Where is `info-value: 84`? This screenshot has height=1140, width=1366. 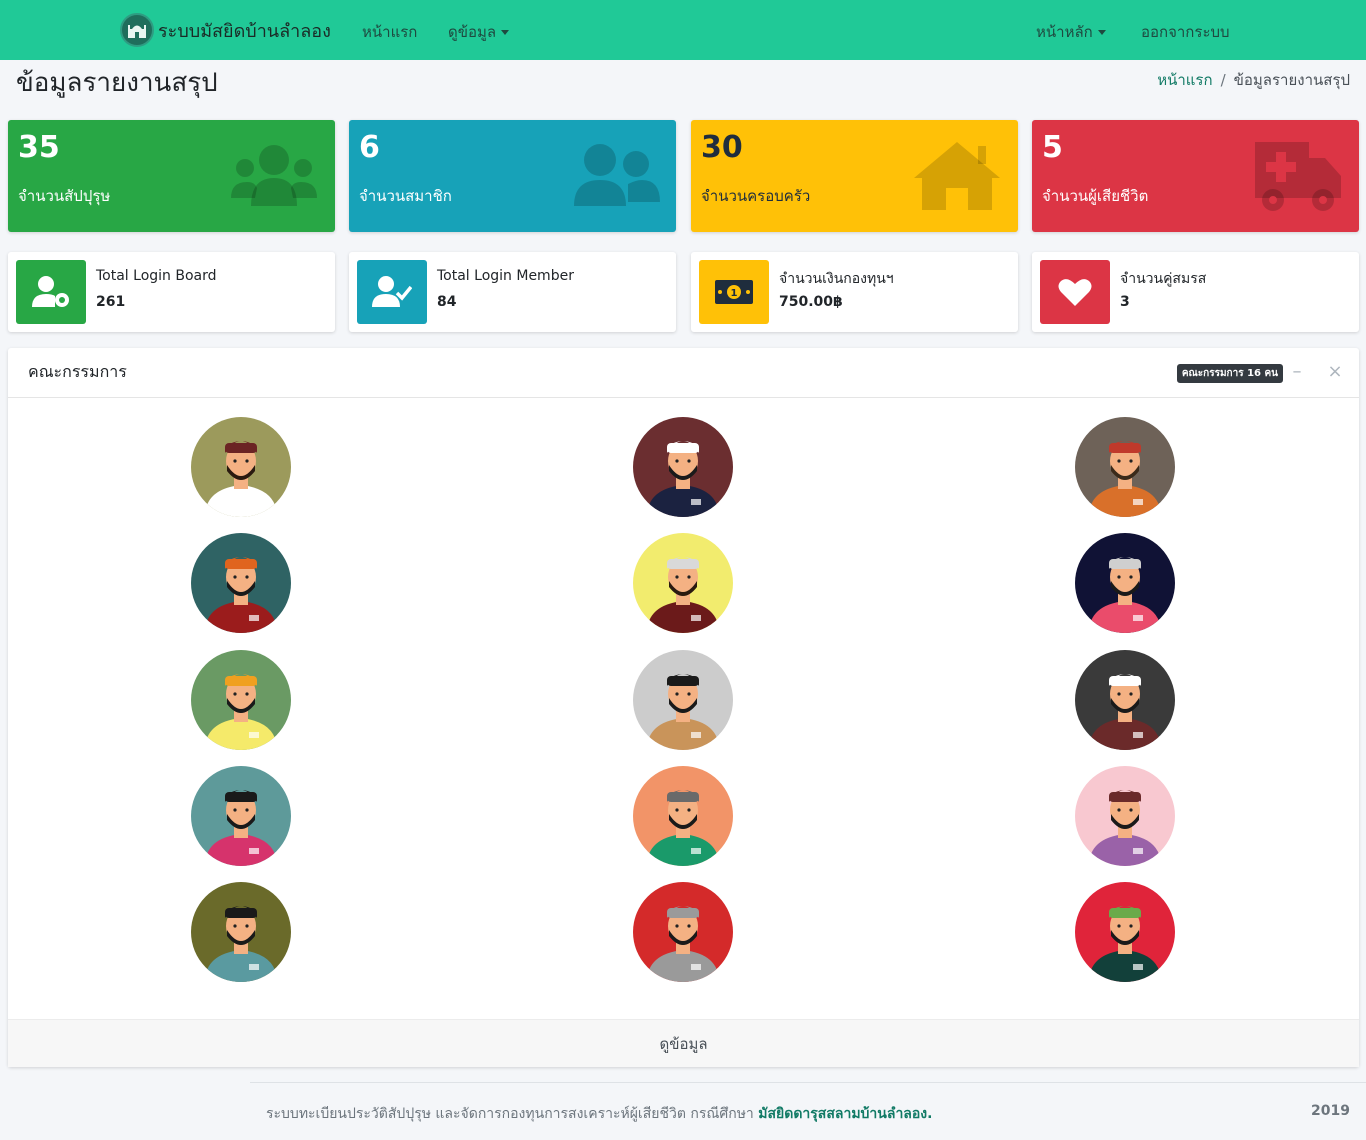 info-value: 84 is located at coordinates (447, 302).